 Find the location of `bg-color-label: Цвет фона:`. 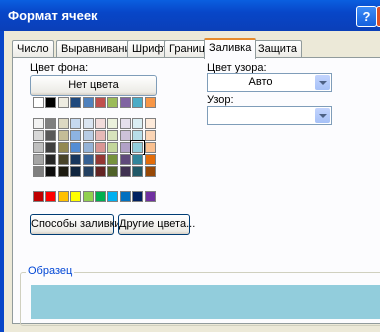

bg-color-label: Цвет фона: is located at coordinates (59, 68).